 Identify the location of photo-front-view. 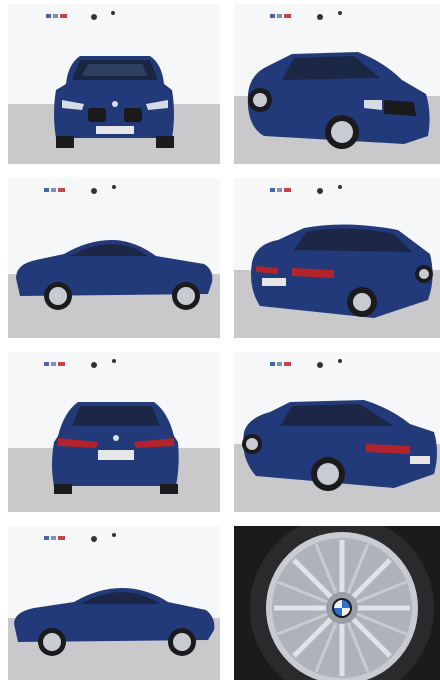
(114, 84).